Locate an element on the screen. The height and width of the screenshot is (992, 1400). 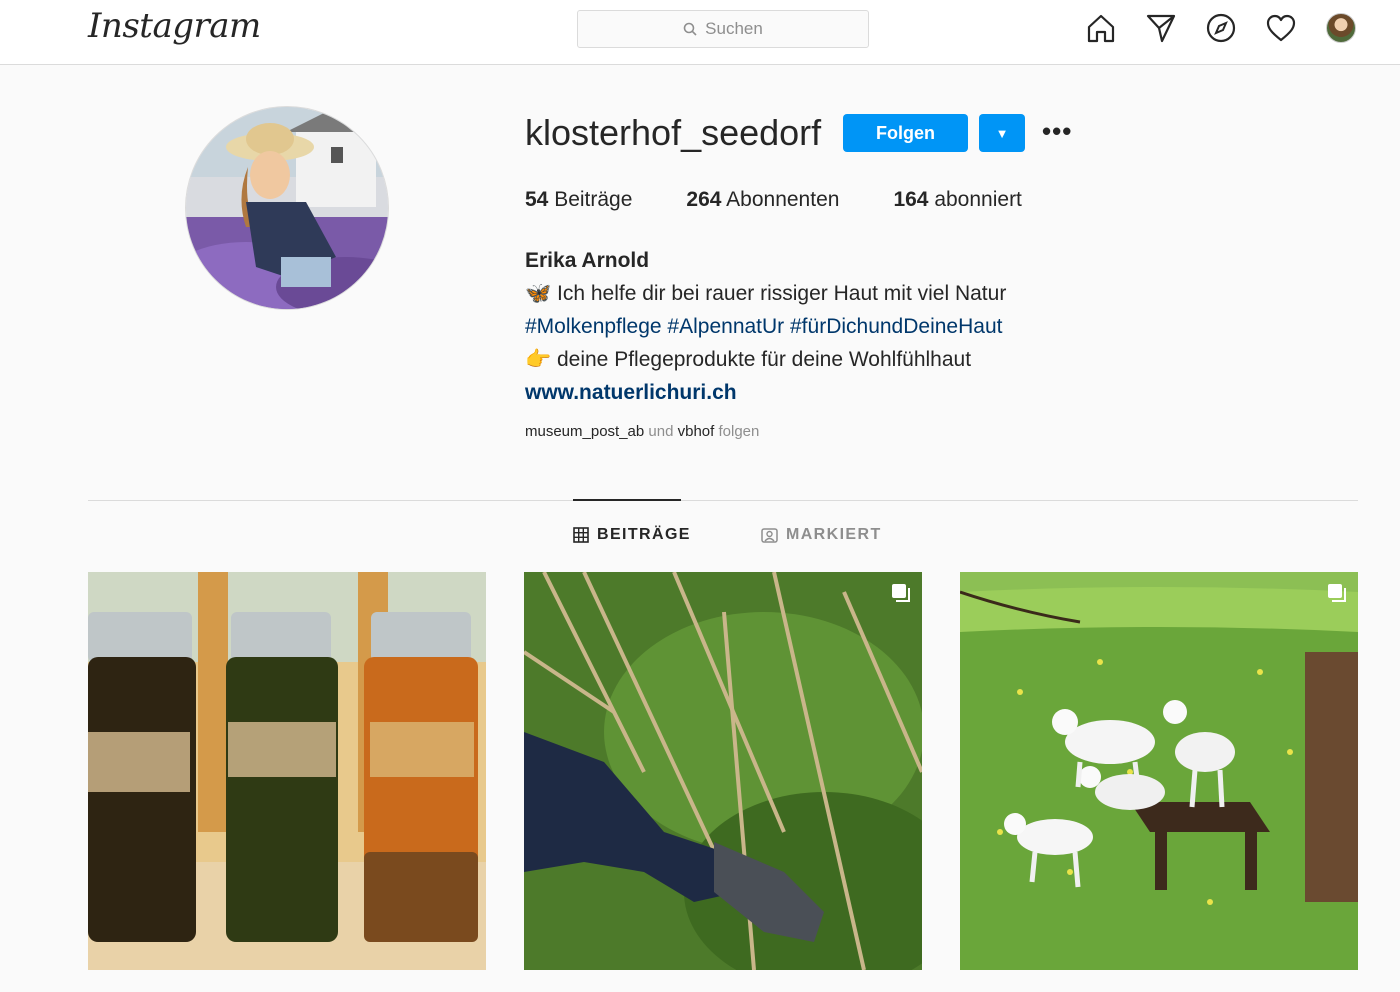
top-navigation-bar: Instagram Suchen is located at coordinates (700, 32).